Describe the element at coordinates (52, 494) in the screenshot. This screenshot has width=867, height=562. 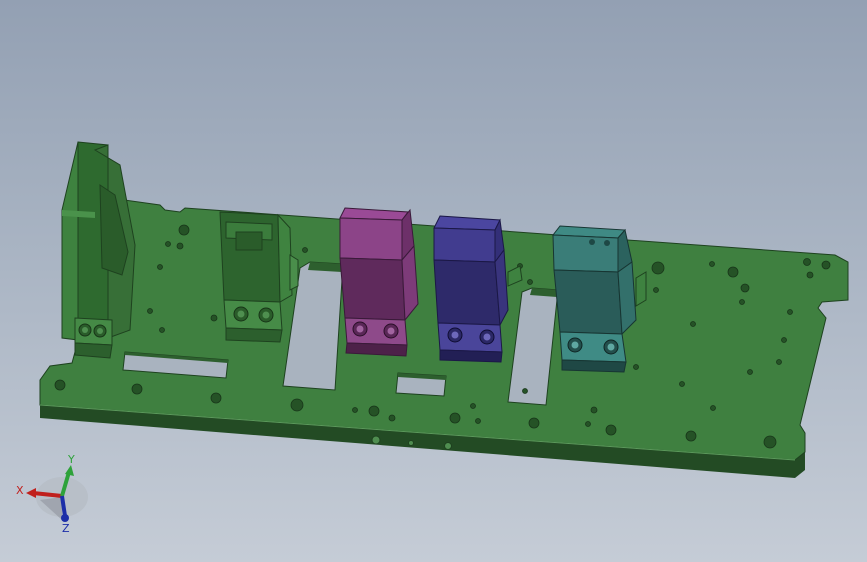
I see `orientation-triad: X Y Z` at that location.